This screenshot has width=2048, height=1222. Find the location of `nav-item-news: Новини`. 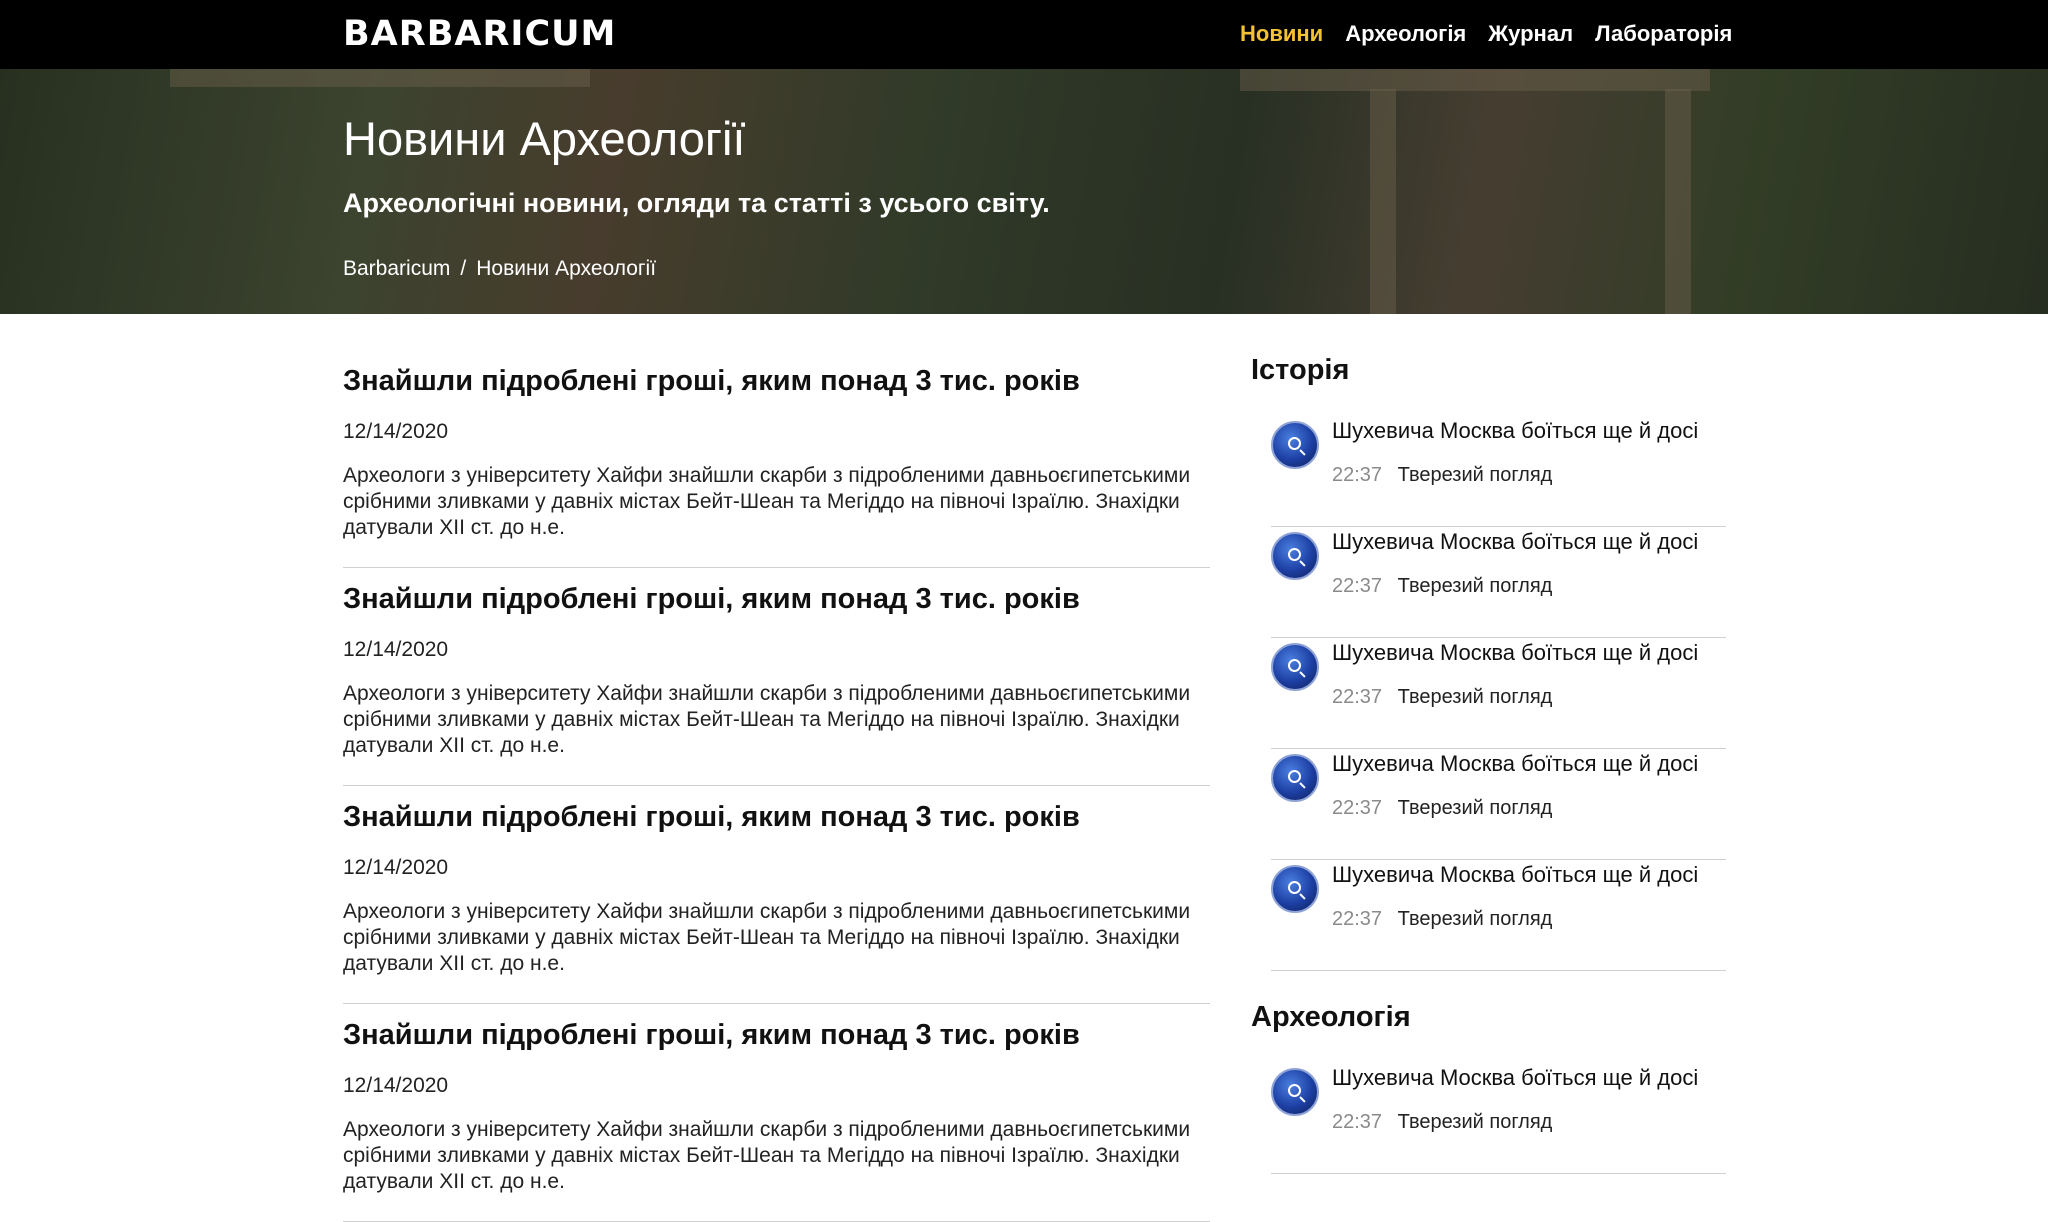

nav-item-news: Новини is located at coordinates (1281, 34).